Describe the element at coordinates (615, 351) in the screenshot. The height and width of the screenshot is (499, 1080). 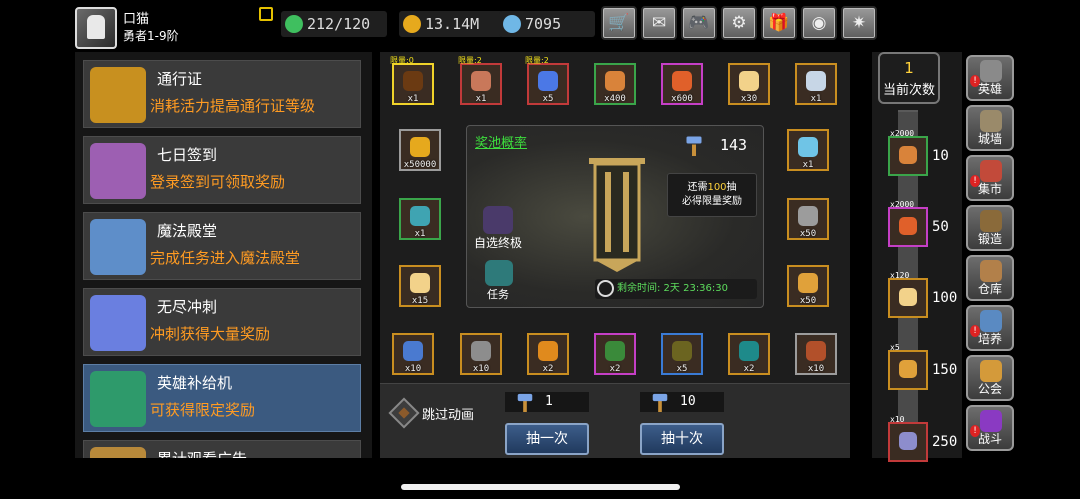
I see `green-rune-icon` at that location.